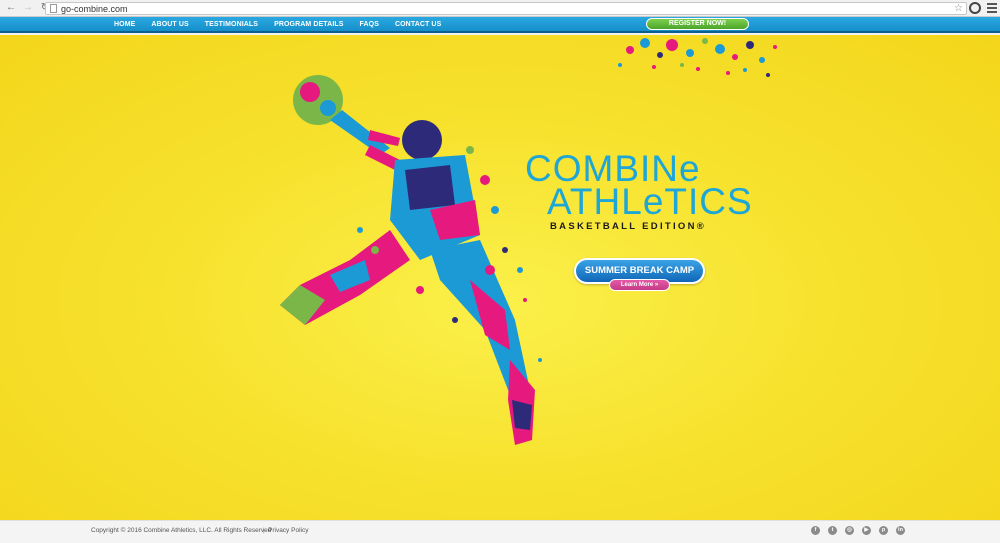  I want to click on extension-icon, so click(975, 8).